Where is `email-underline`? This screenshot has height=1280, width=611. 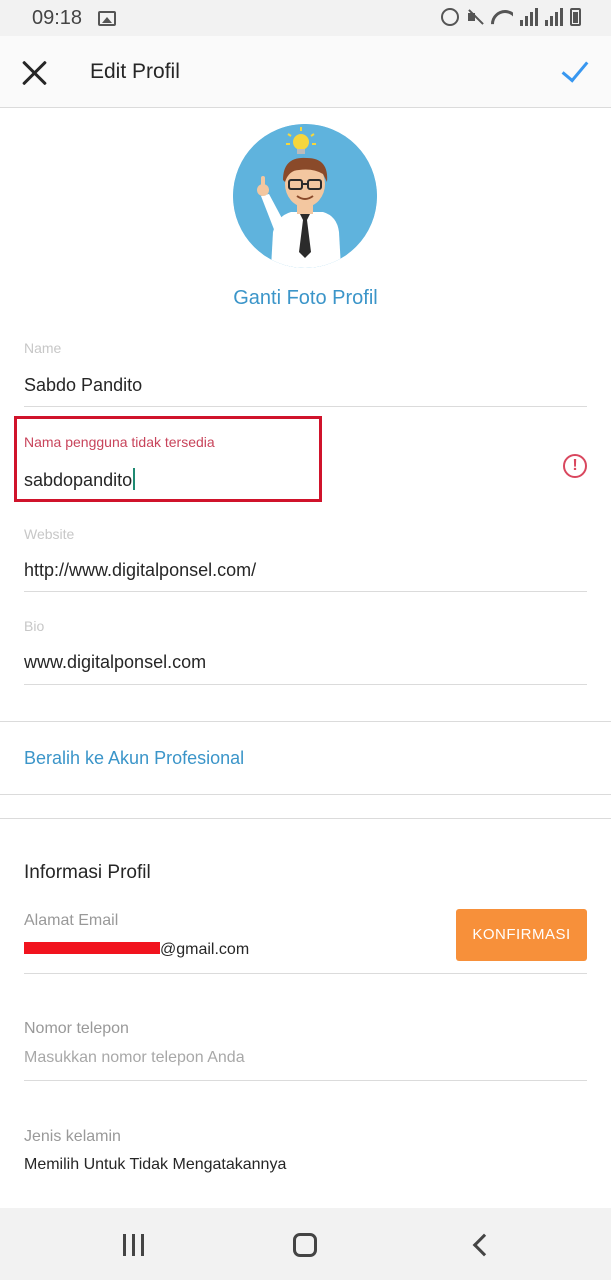 email-underline is located at coordinates (305, 973).